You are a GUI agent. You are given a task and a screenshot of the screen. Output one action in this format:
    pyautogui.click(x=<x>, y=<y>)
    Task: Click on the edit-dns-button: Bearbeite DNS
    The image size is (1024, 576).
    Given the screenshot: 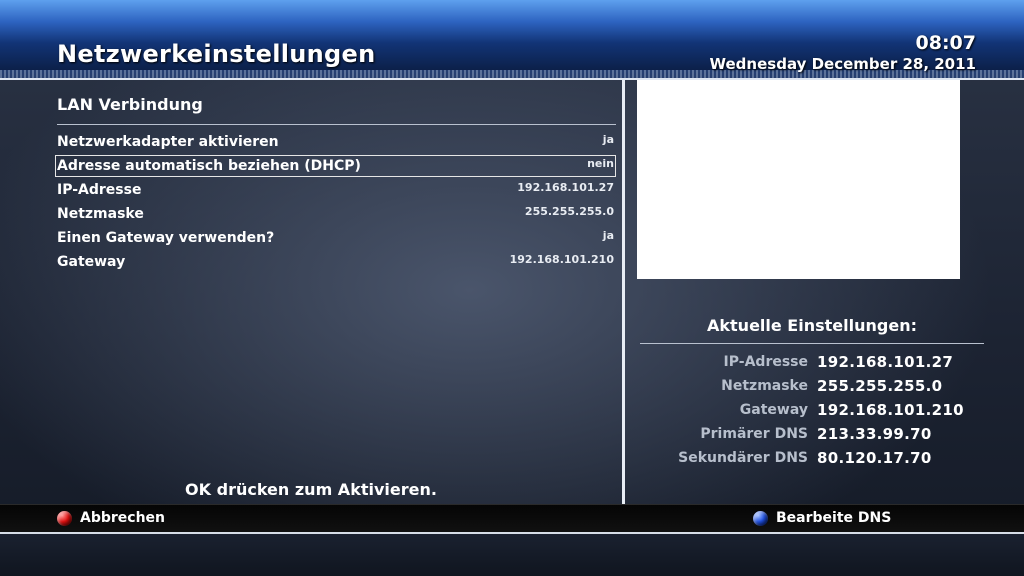 What is the action you would take?
    pyautogui.click(x=822, y=518)
    